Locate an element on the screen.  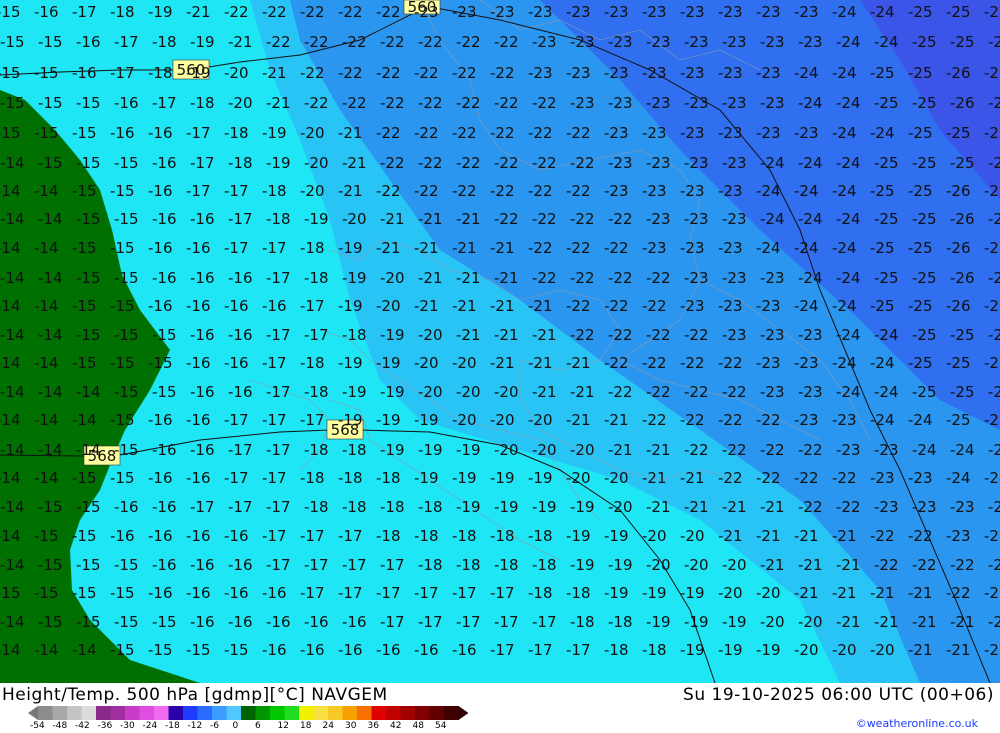
valid-time: Su 19-10-2025 06:00 UTC (00+06) is located at coordinates (838, 695).